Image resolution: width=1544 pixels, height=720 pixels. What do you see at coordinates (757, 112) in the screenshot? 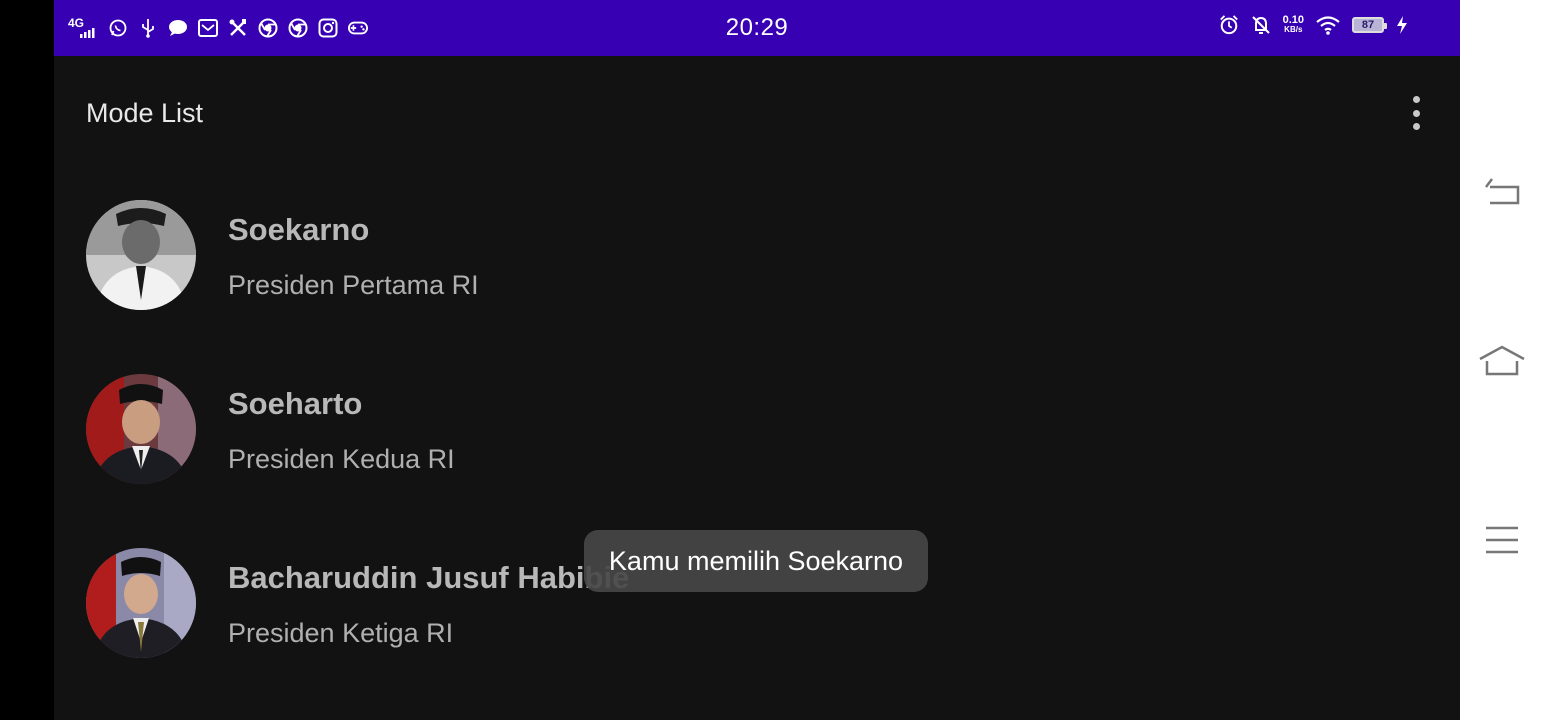
I see `app-bar: Mode List` at bounding box center [757, 112].